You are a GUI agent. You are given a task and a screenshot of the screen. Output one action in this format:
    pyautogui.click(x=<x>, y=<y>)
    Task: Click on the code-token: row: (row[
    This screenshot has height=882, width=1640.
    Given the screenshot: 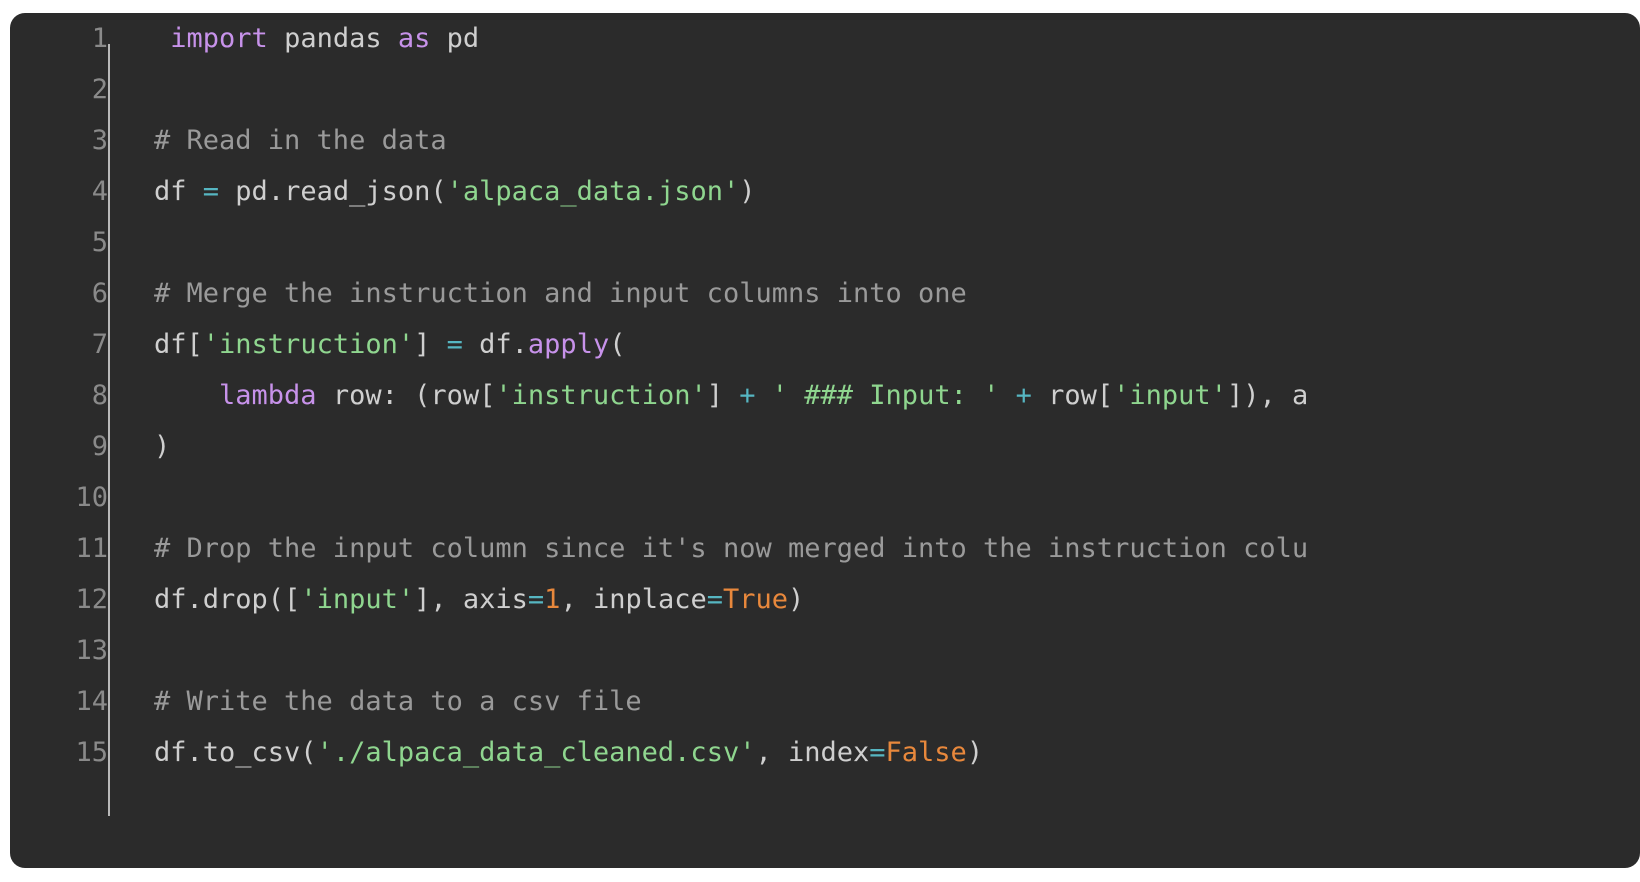 What is the action you would take?
    pyautogui.click(x=406, y=395)
    